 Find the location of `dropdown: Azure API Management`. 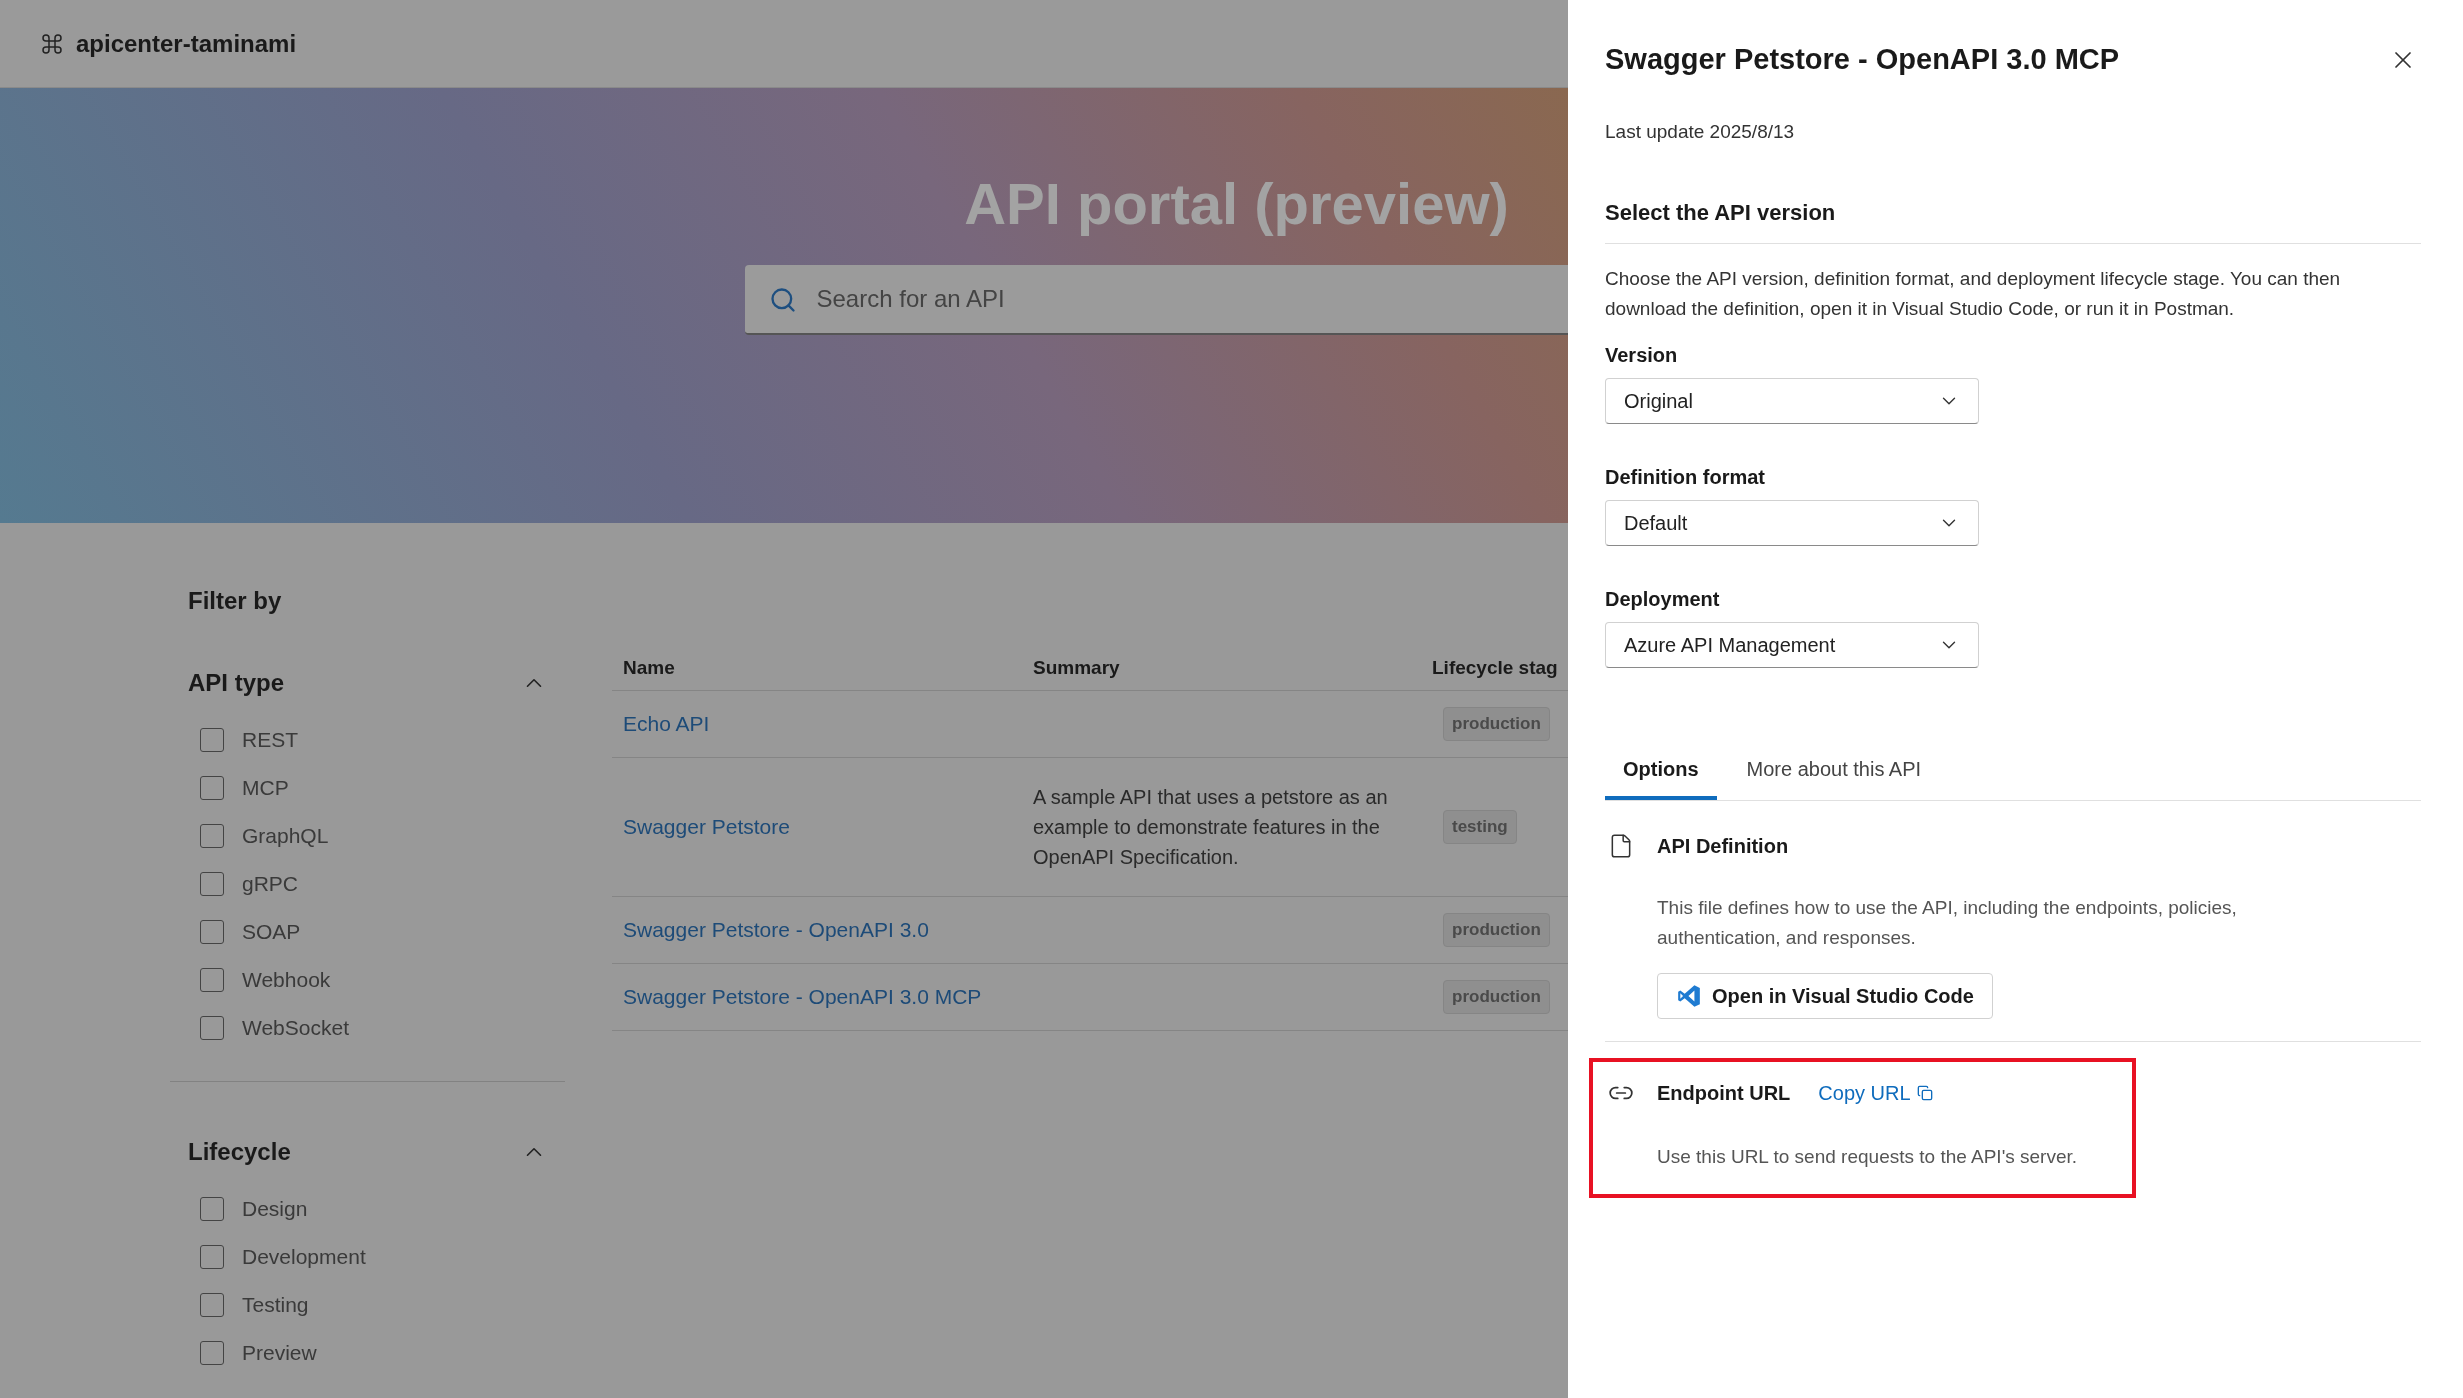

dropdown: Azure API Management is located at coordinates (1792, 645).